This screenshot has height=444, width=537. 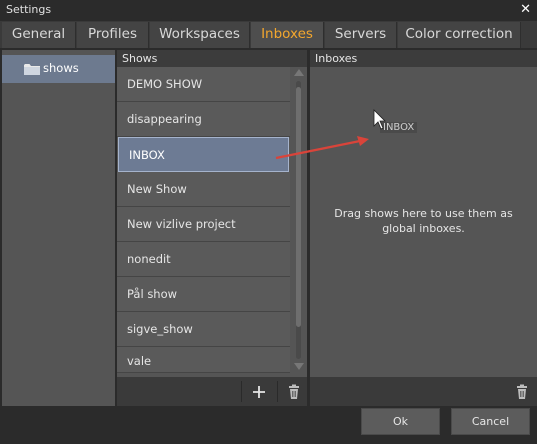 What do you see at coordinates (299, 72) in the screenshot?
I see `scroll-up-icon` at bounding box center [299, 72].